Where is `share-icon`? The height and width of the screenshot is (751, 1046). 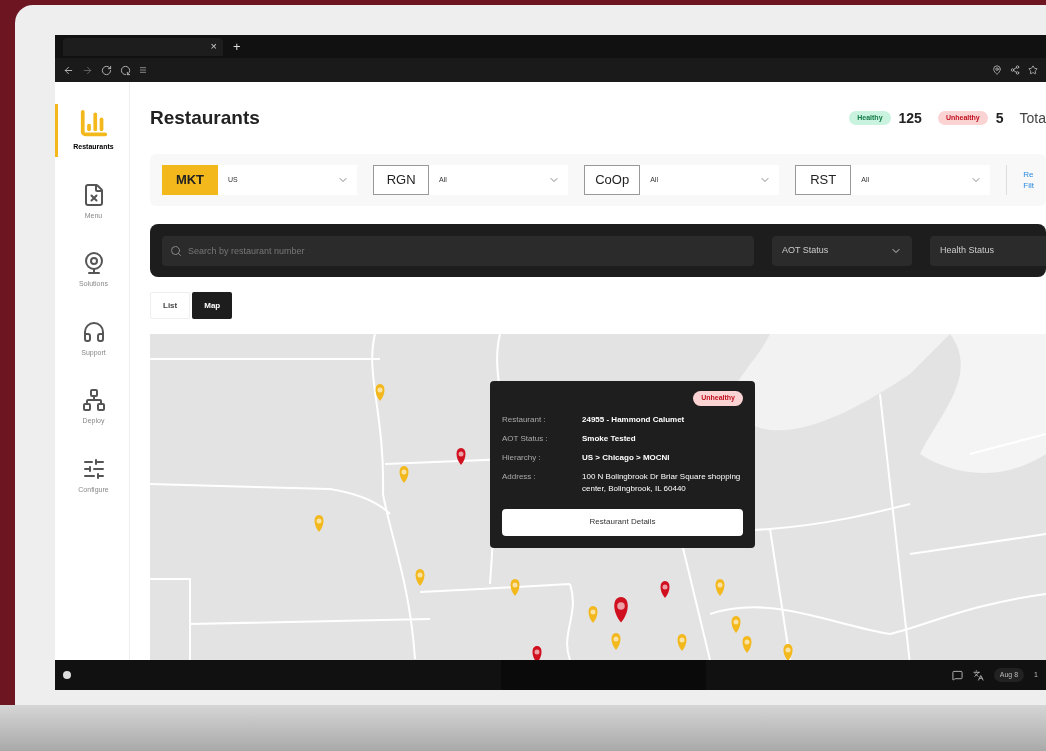 share-icon is located at coordinates (1015, 70).